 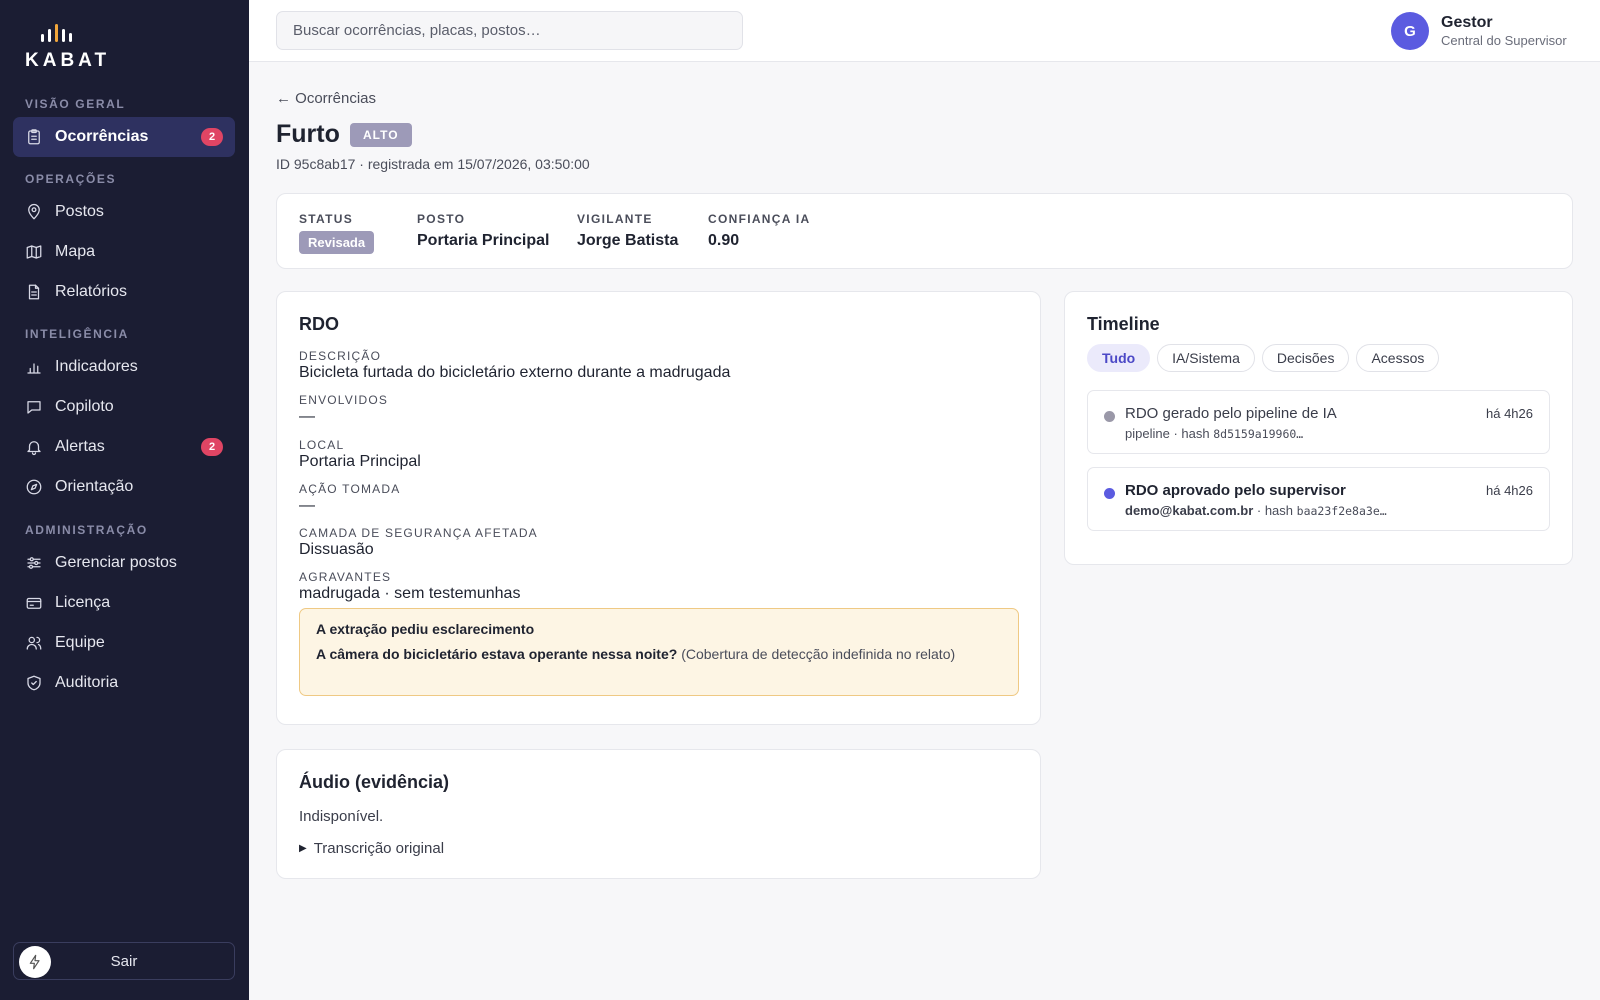 What do you see at coordinates (337, 242) in the screenshot?
I see `status-badge: Revisada` at bounding box center [337, 242].